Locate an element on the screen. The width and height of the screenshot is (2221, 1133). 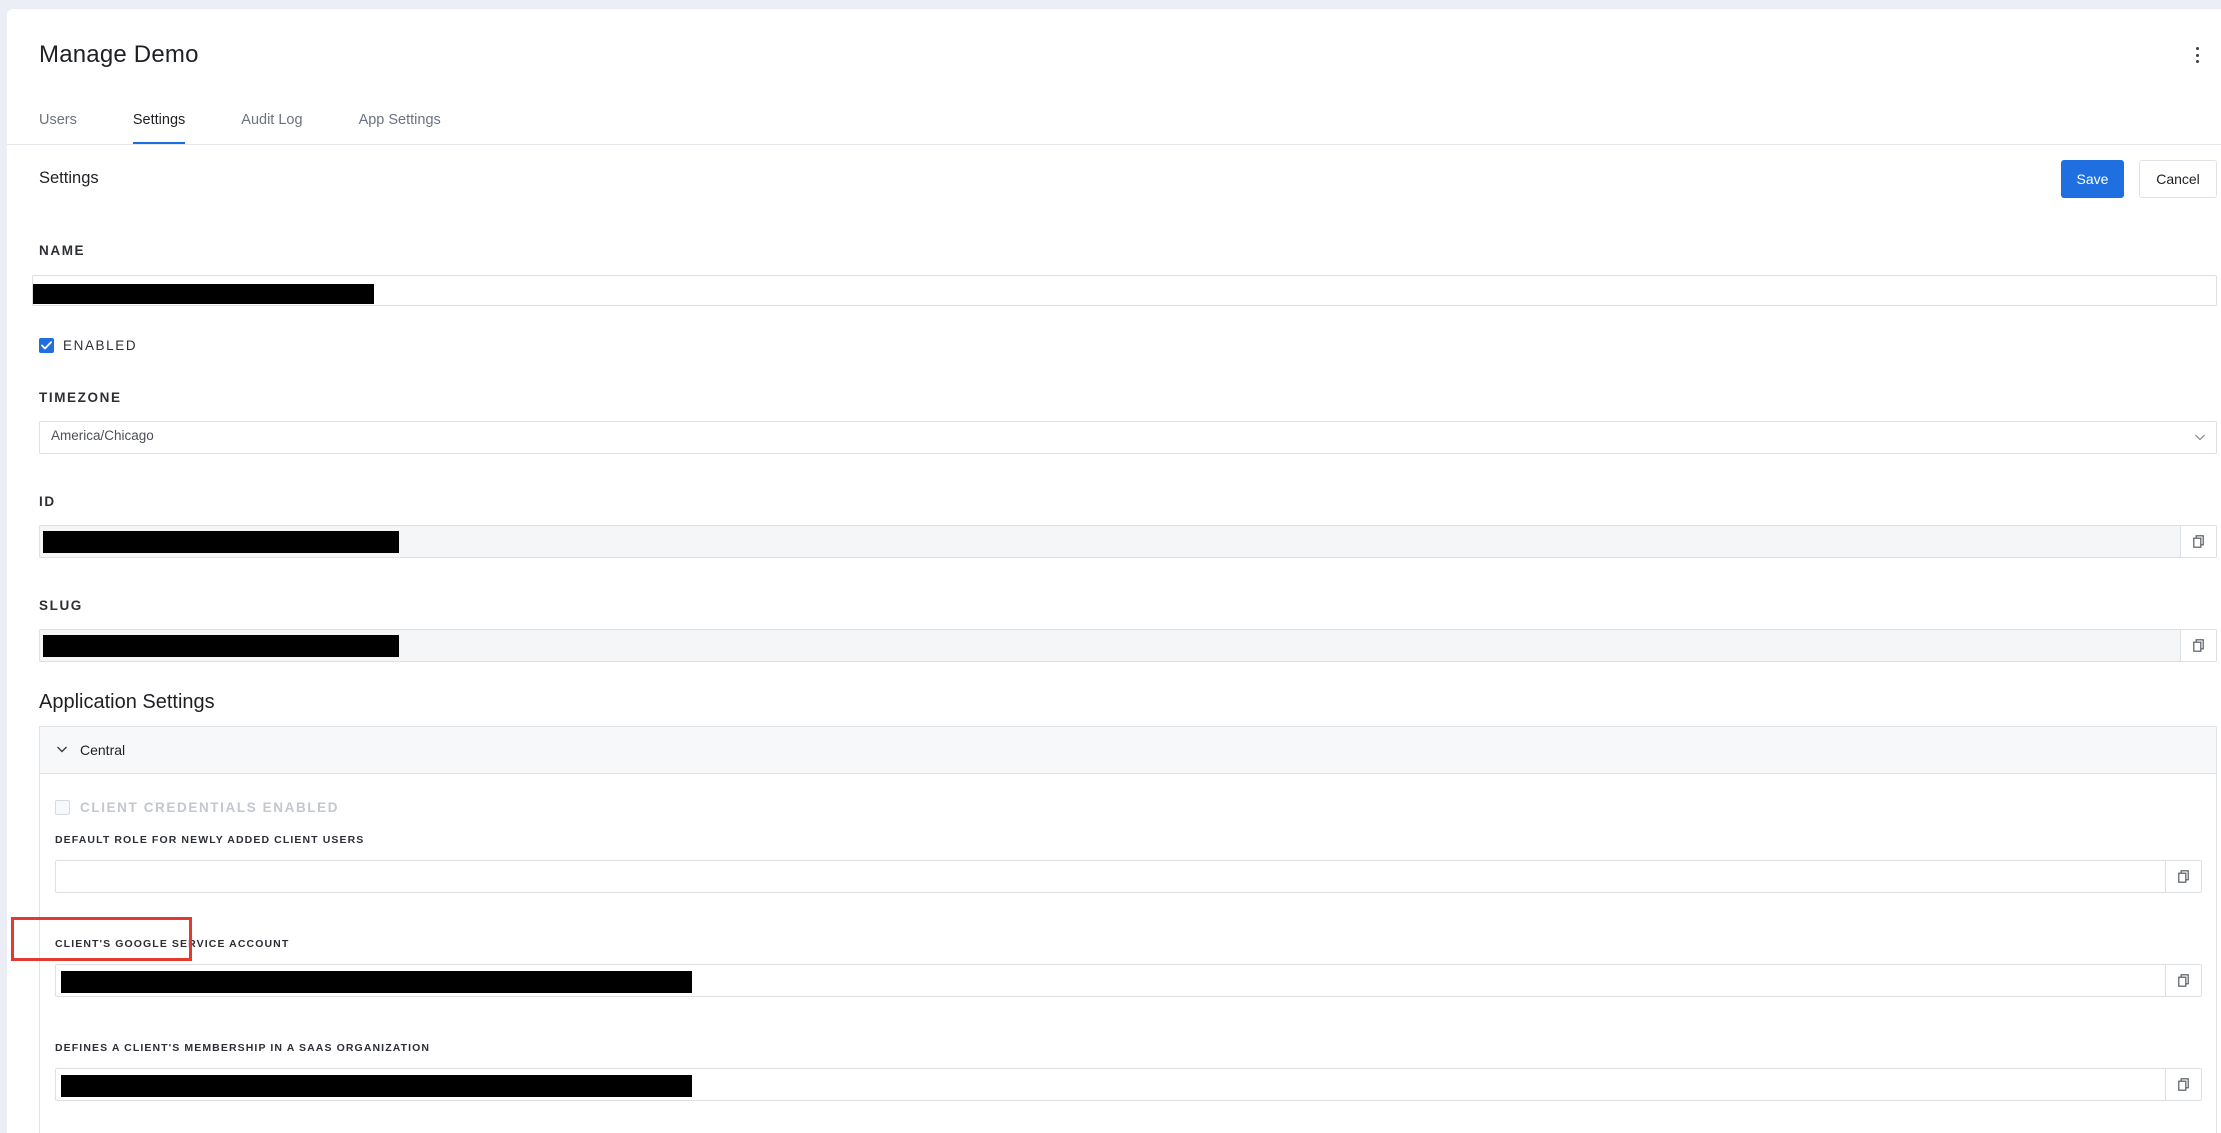
checkmark-icon is located at coordinates (46, 345).